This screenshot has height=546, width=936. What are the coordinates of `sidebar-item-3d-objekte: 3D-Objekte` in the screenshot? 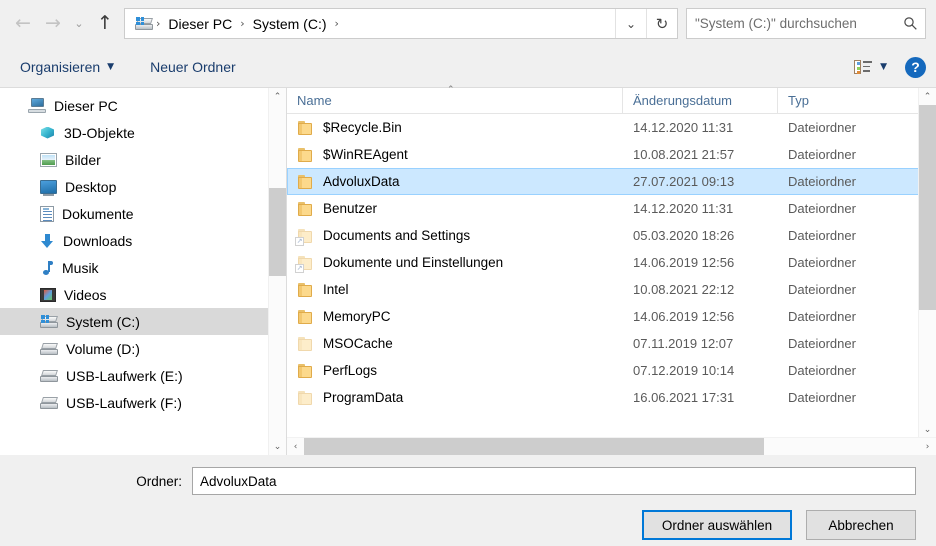 It's located at (143, 132).